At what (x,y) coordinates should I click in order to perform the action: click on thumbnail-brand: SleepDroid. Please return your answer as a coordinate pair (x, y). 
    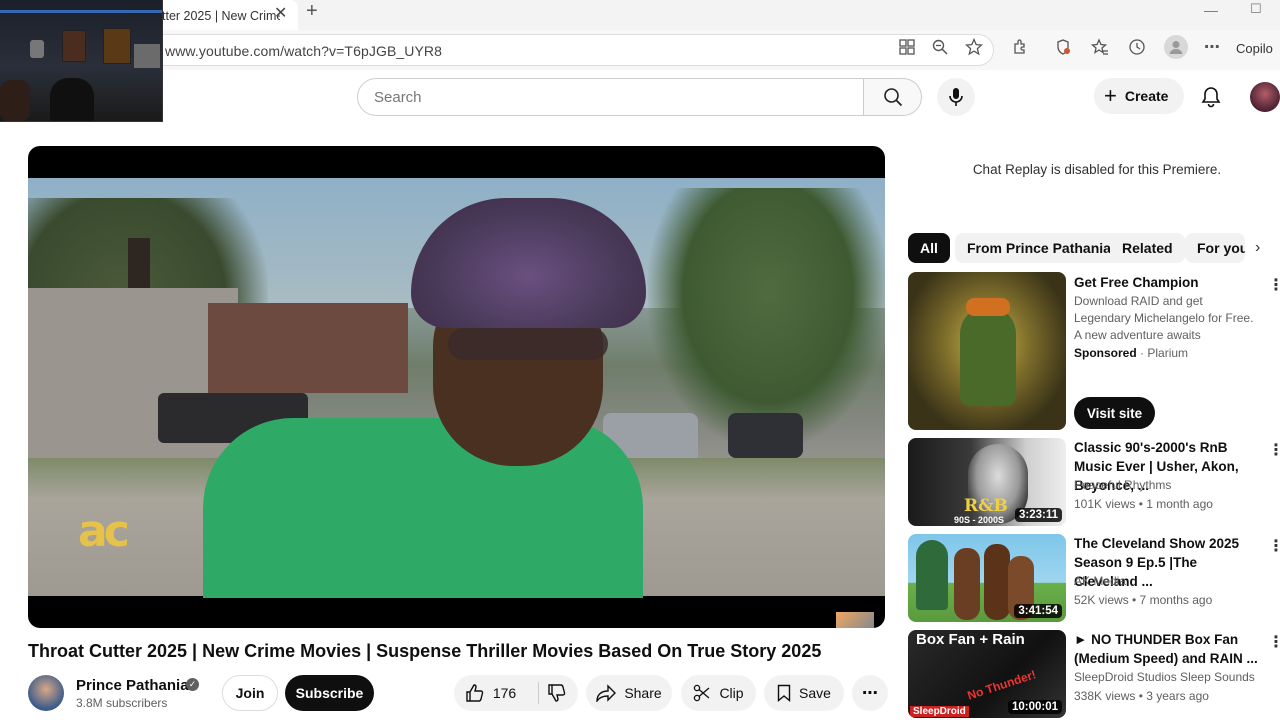
    Looking at the image, I should click on (939, 711).